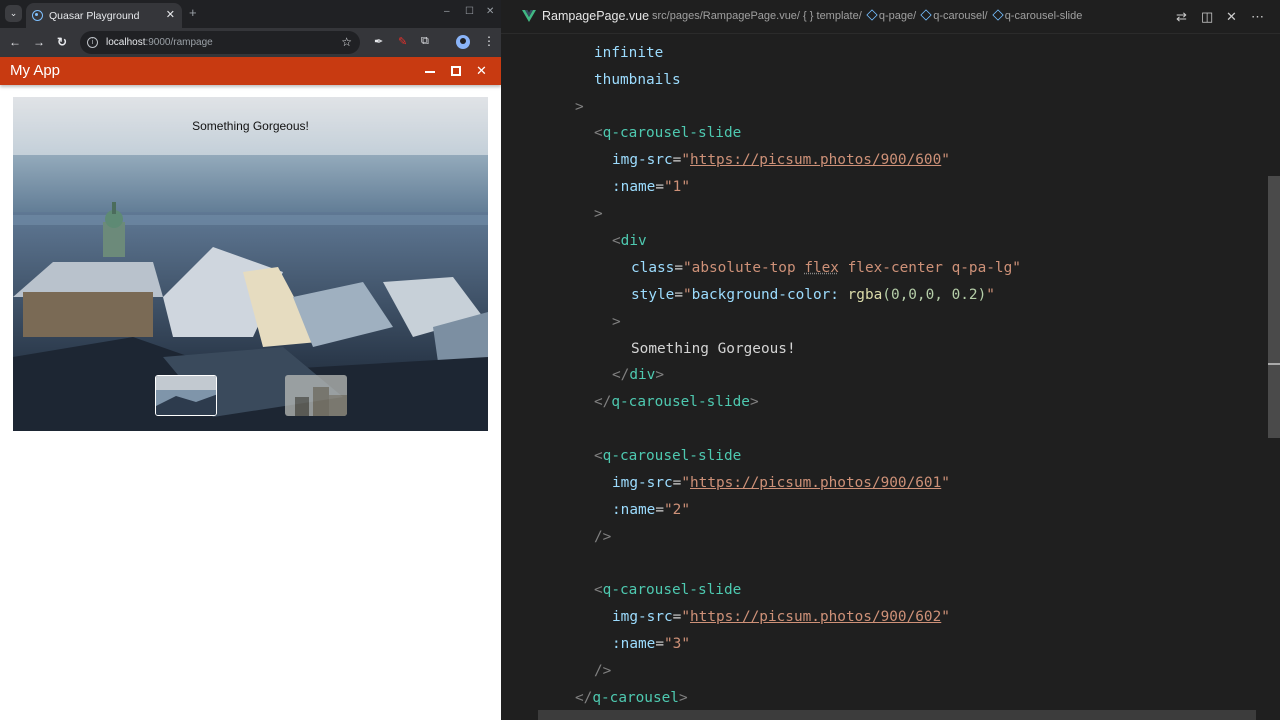 The image size is (1280, 720). I want to click on close-editor-icon: ✕, so click(1231, 17).